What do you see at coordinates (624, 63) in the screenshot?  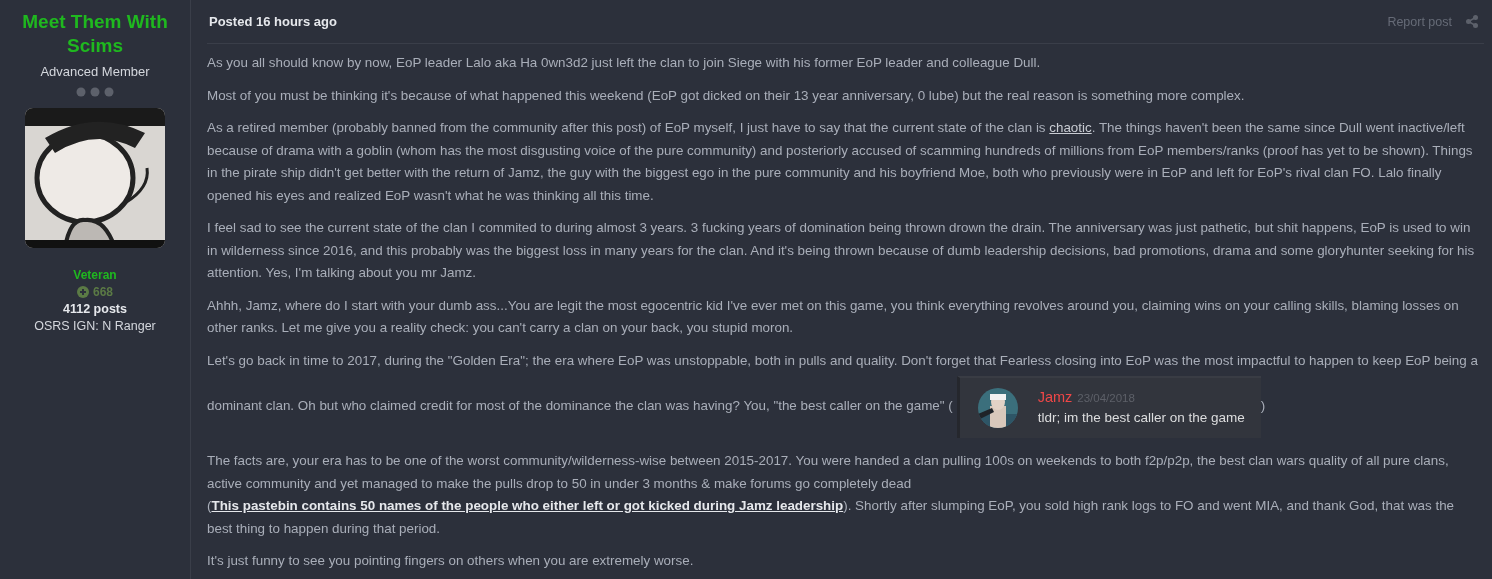 I see `post-paragraph: As you all should know by now, EoP leader Lalo aka Ha 0wn3d2 just left the clan to join Siege with his former EoP leader and colleague Dull.` at bounding box center [624, 63].